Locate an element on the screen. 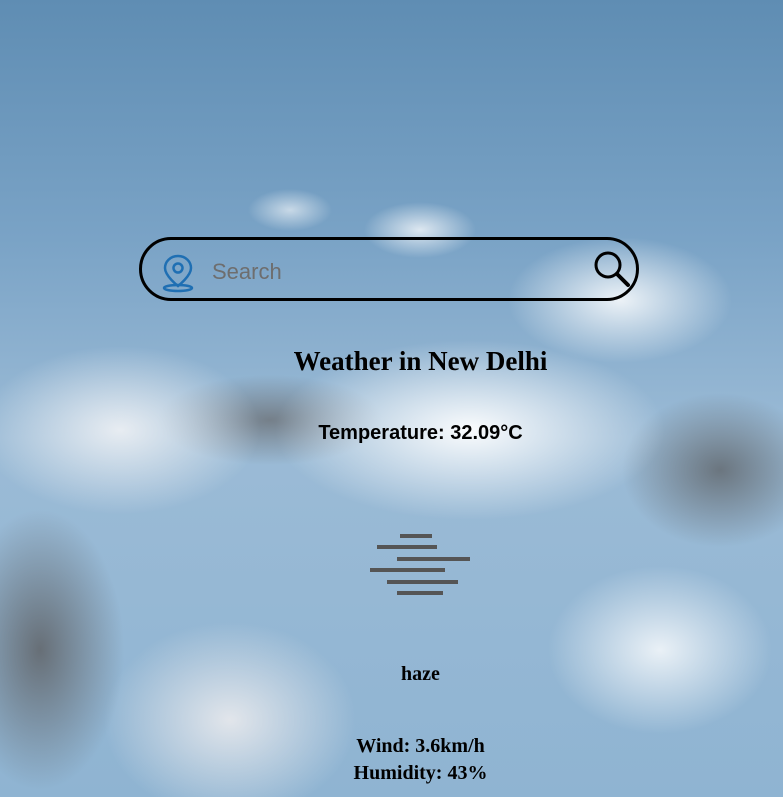 This screenshot has height=797, width=783. search-bar is located at coordinates (389, 269).